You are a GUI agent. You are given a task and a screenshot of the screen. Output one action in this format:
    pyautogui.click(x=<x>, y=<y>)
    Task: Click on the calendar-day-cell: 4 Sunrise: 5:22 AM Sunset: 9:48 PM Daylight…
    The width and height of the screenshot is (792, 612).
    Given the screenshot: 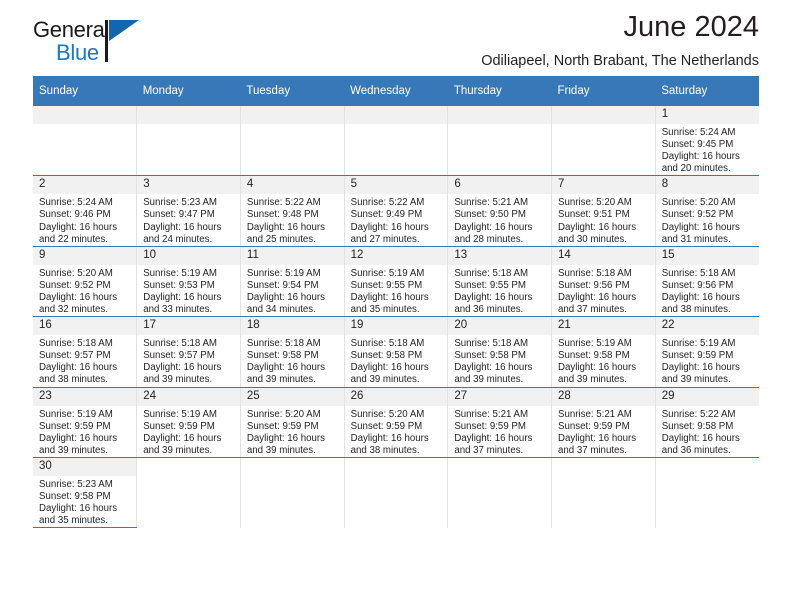 What is the action you would take?
    pyautogui.click(x=292, y=211)
    